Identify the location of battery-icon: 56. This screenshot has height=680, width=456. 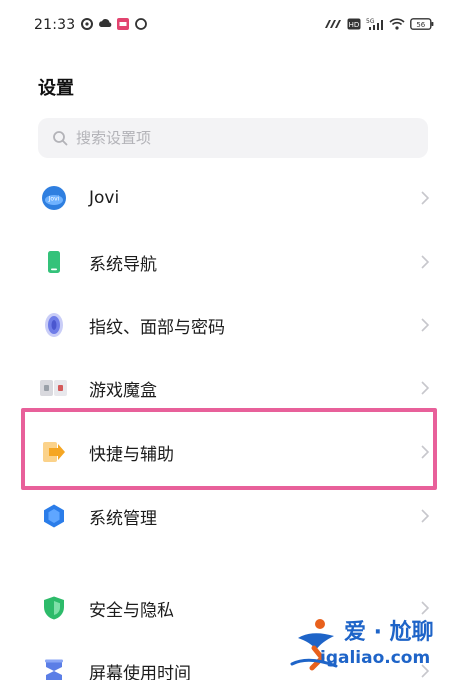
(422, 24).